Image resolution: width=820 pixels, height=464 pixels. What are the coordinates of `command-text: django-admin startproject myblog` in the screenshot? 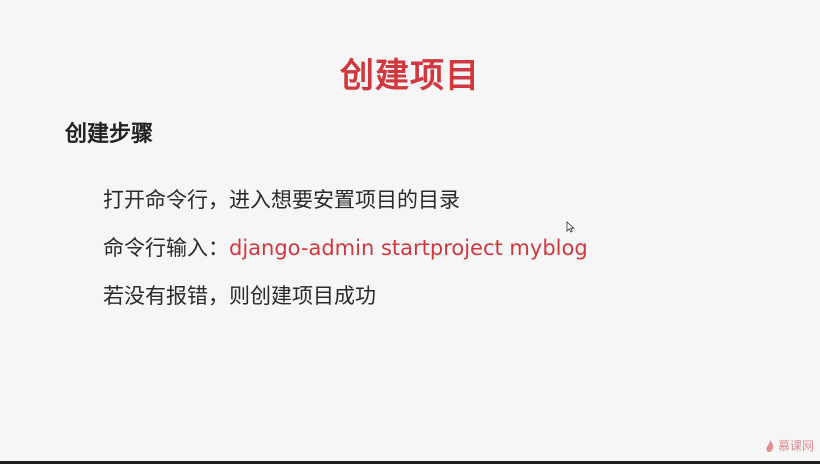 It's located at (408, 248).